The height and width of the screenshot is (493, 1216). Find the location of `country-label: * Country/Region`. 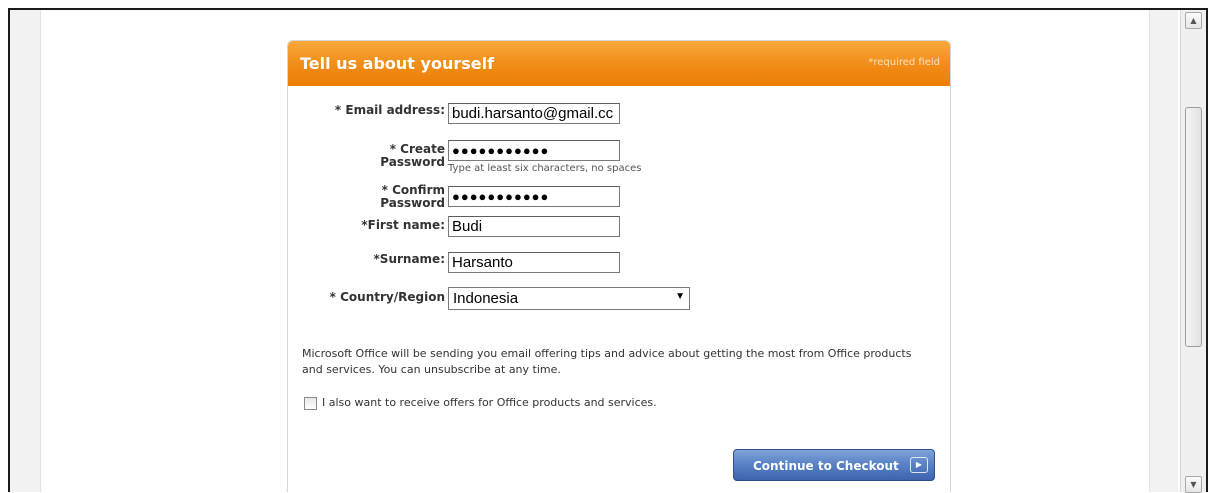

country-label: * Country/Region is located at coordinates (387, 297).